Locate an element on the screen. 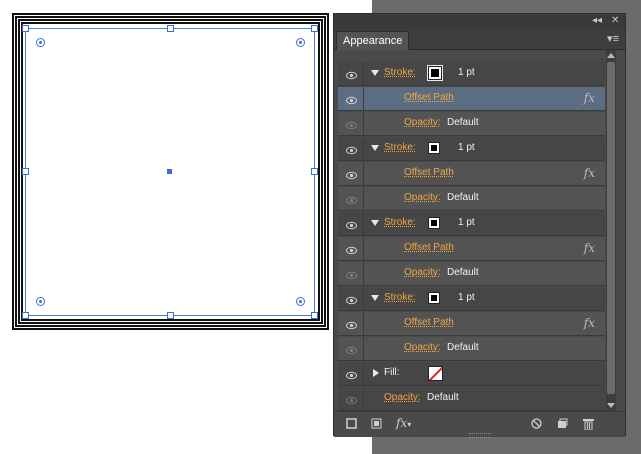 The image size is (641, 454). corner-widget-top-right is located at coordinates (300, 42).